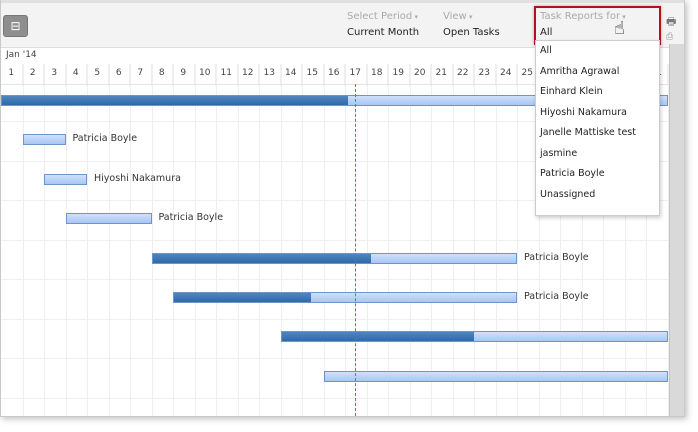 Image resolution: width=698 pixels, height=432 pixels. What do you see at coordinates (270, 75) in the screenshot?
I see `day-header: 13` at bounding box center [270, 75].